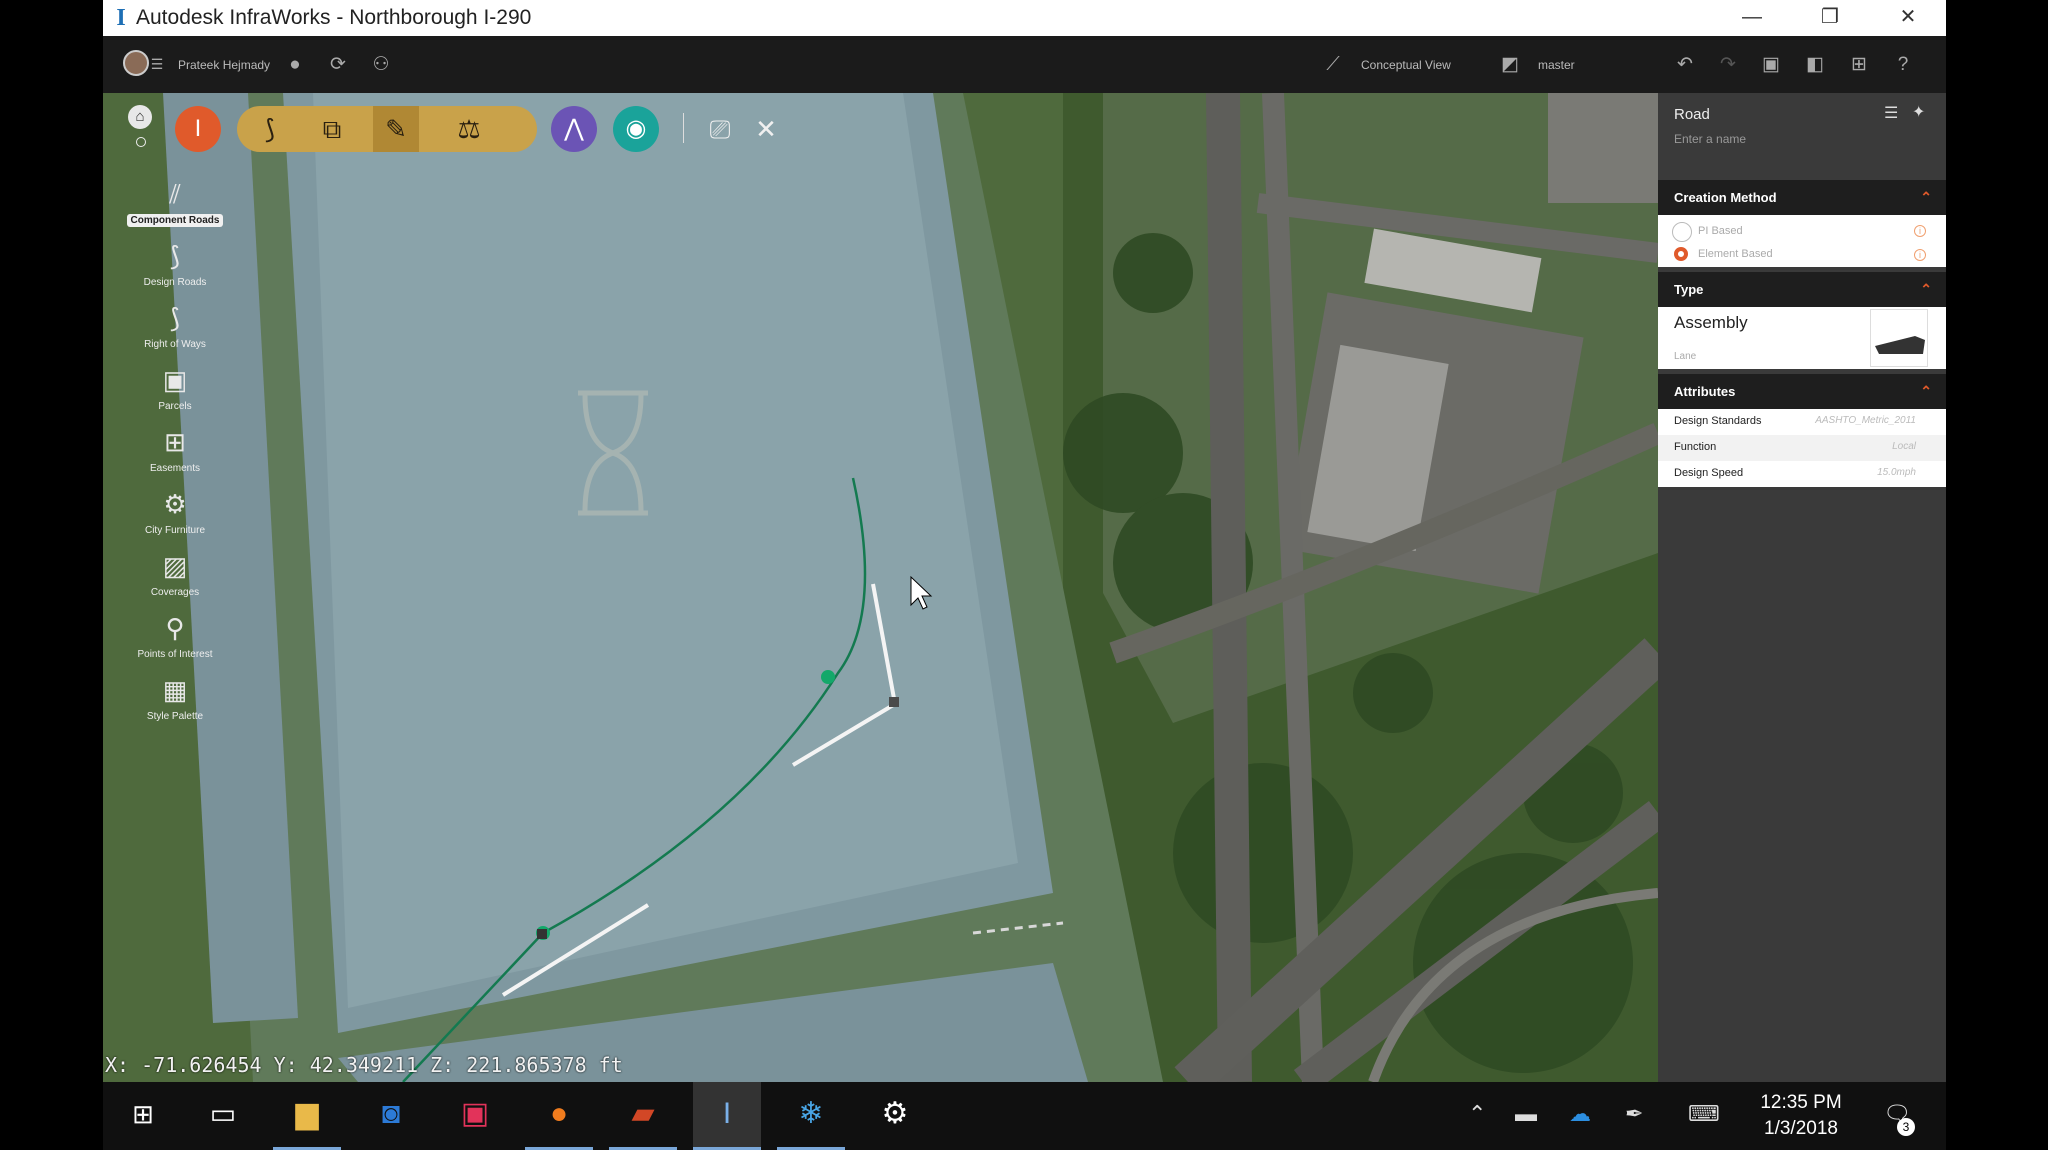 The height and width of the screenshot is (1150, 2048). Describe the element at coordinates (307, 1116) in the screenshot. I see `file-explorer-icon: ▆` at that location.